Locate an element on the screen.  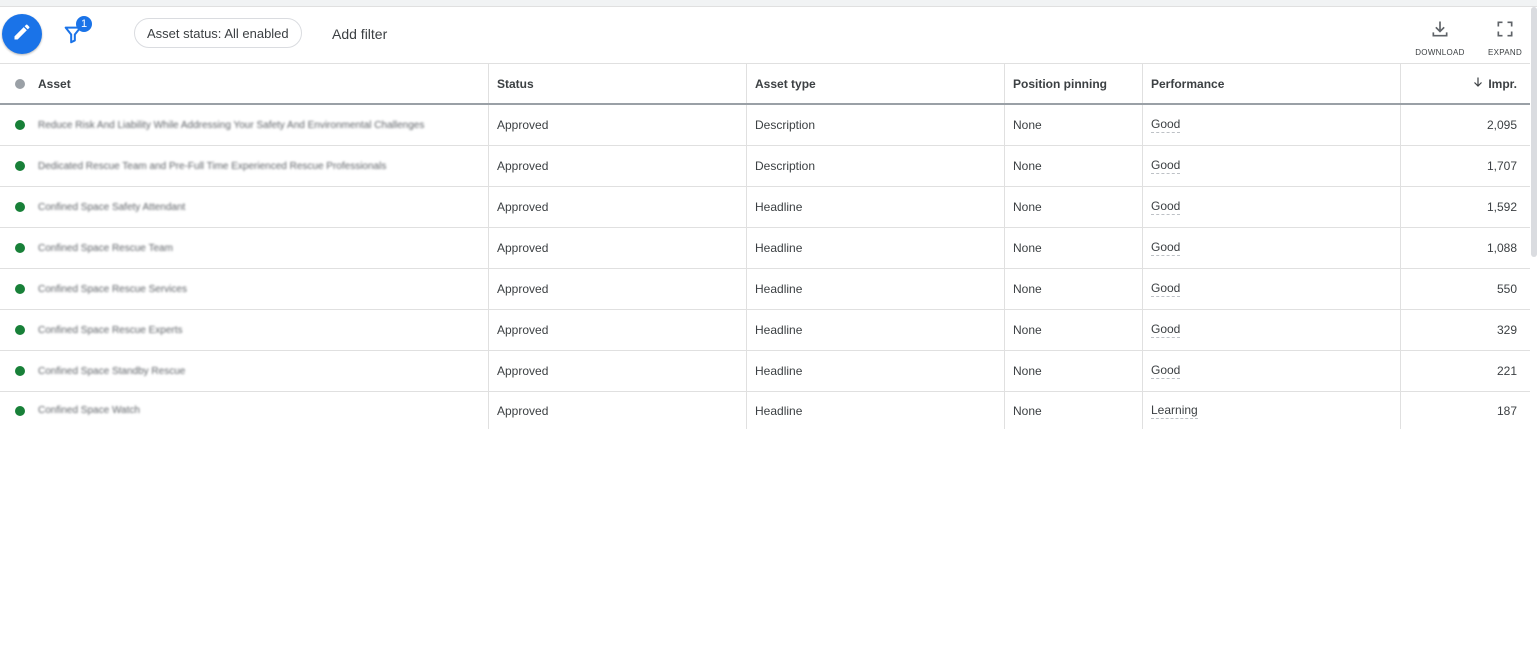
status-filter-dot is located at coordinates (20, 83).